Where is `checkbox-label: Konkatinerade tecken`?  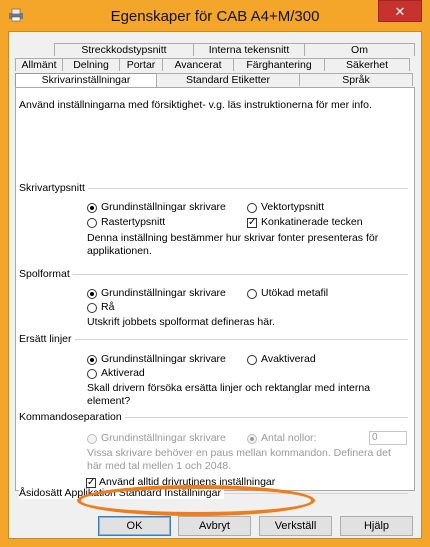
checkbox-label: Konkatinerade tecken is located at coordinates (312, 222).